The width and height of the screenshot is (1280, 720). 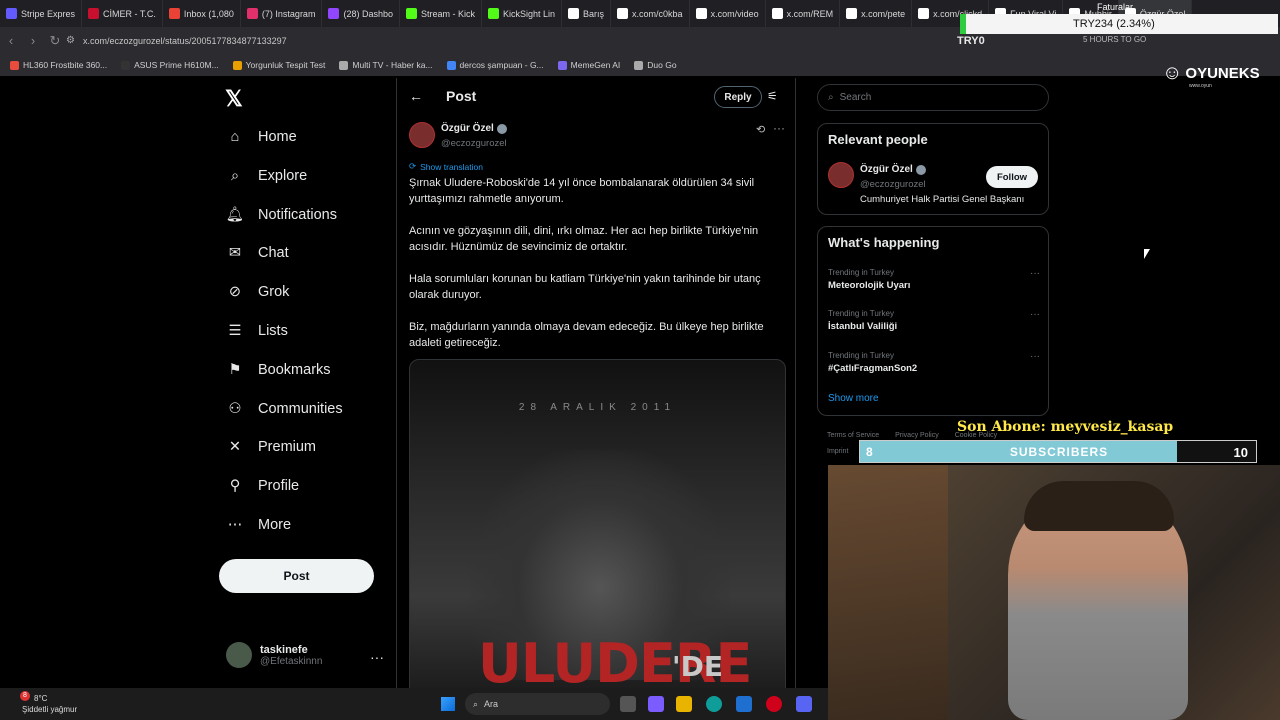 I want to click on nav-item-explore: ⌕ Explore, so click(x=266, y=176).